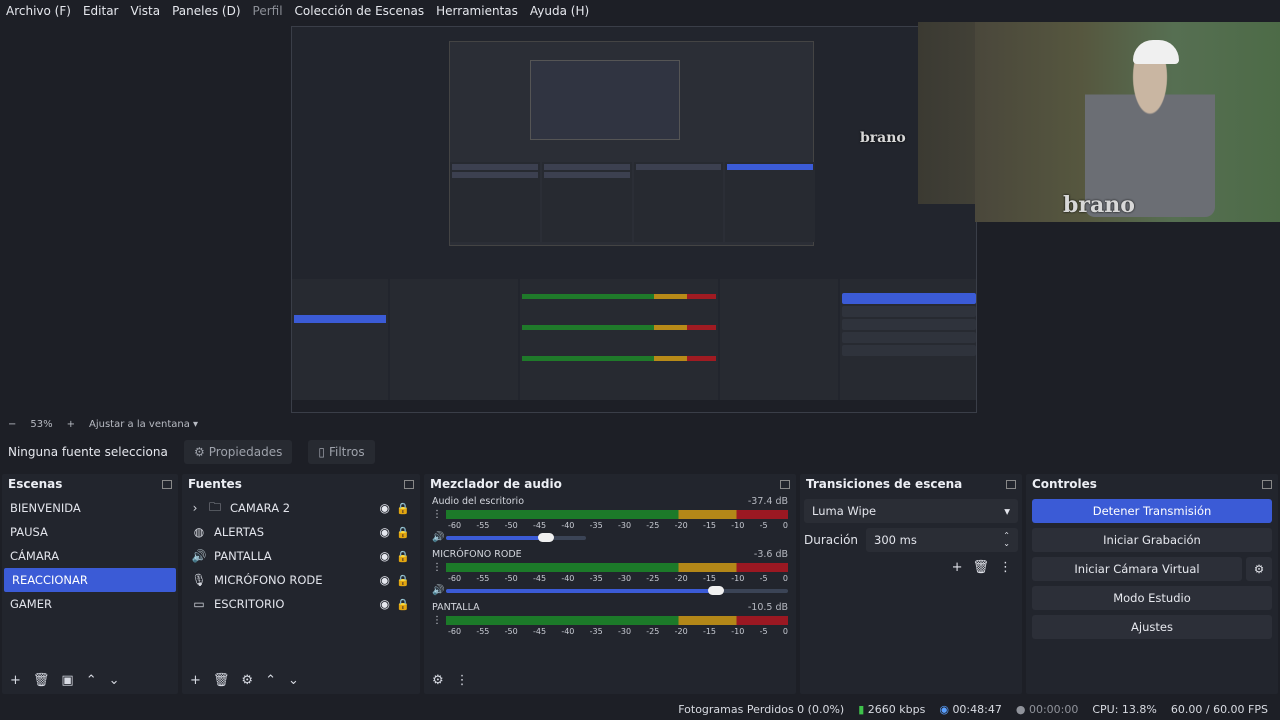  Describe the element at coordinates (268, 11) in the screenshot. I see `menu-perfil: Perfil` at that location.